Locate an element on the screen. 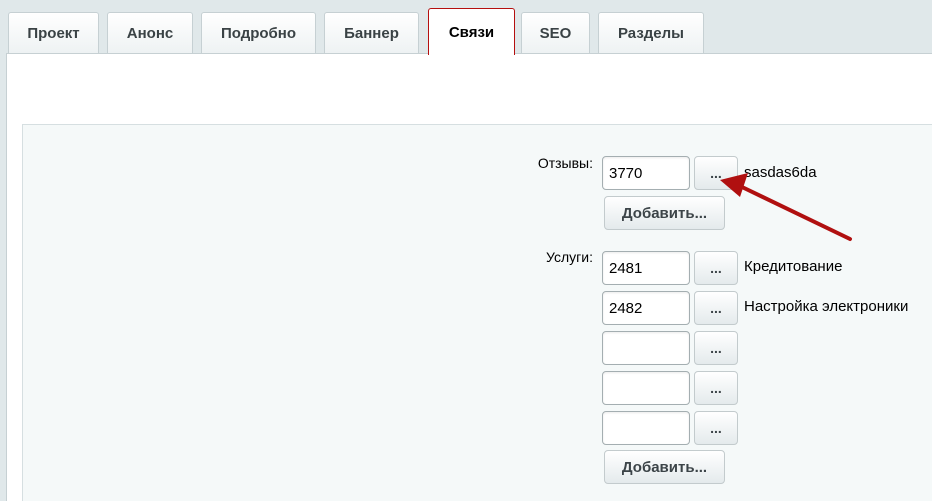 Image resolution: width=932 pixels, height=501 pixels. service-name: Кредитование is located at coordinates (793, 266).